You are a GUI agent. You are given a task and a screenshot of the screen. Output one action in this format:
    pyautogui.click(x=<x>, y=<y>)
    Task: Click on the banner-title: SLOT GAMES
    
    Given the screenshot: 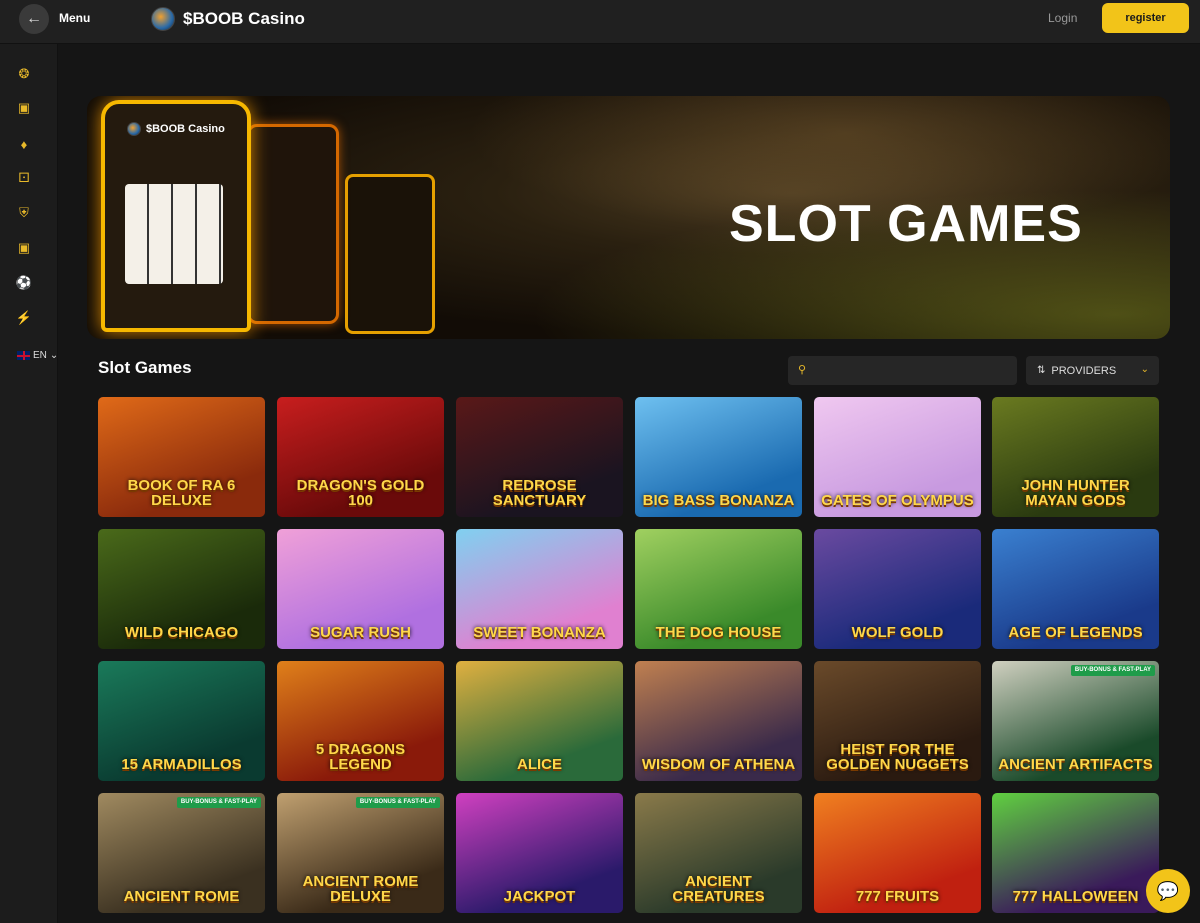 What is the action you would take?
    pyautogui.click(x=906, y=224)
    